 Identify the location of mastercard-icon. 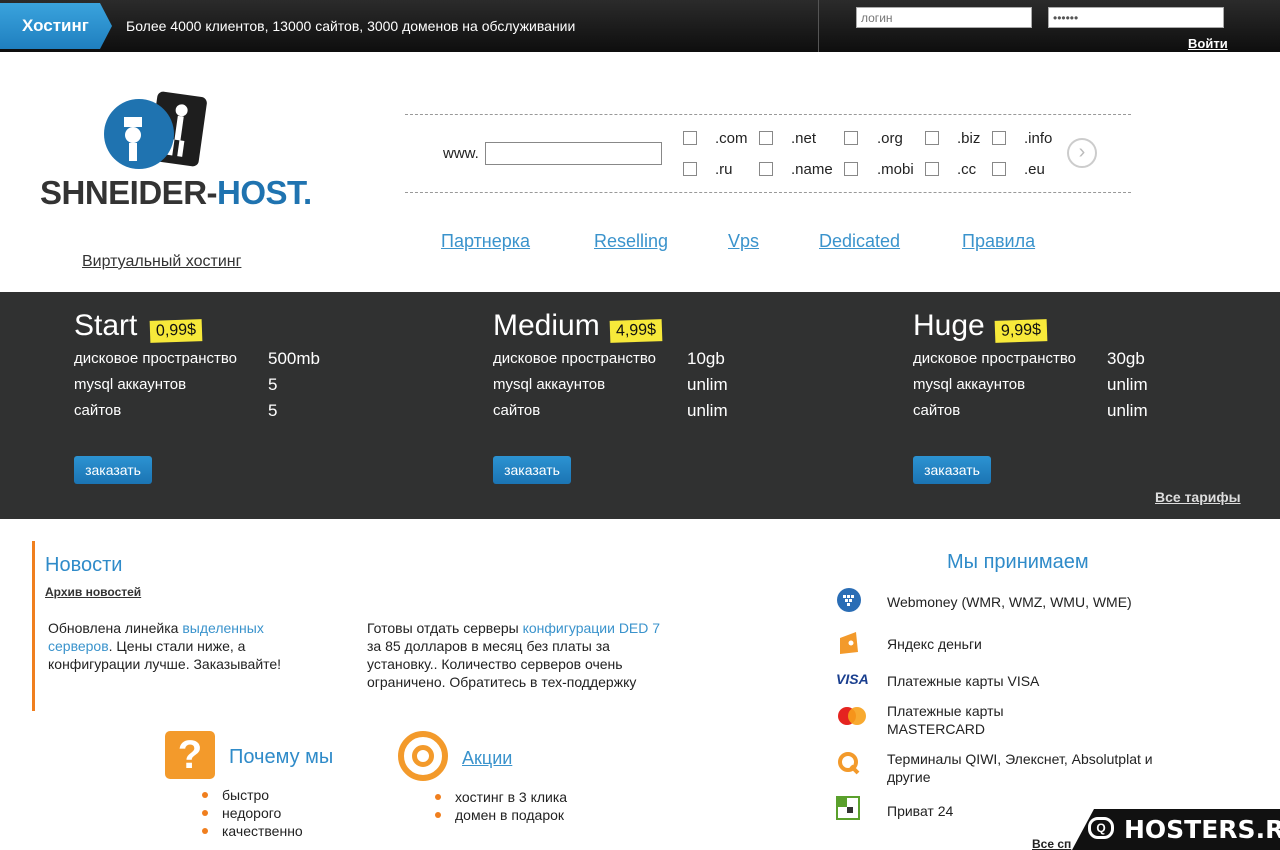
(851, 717).